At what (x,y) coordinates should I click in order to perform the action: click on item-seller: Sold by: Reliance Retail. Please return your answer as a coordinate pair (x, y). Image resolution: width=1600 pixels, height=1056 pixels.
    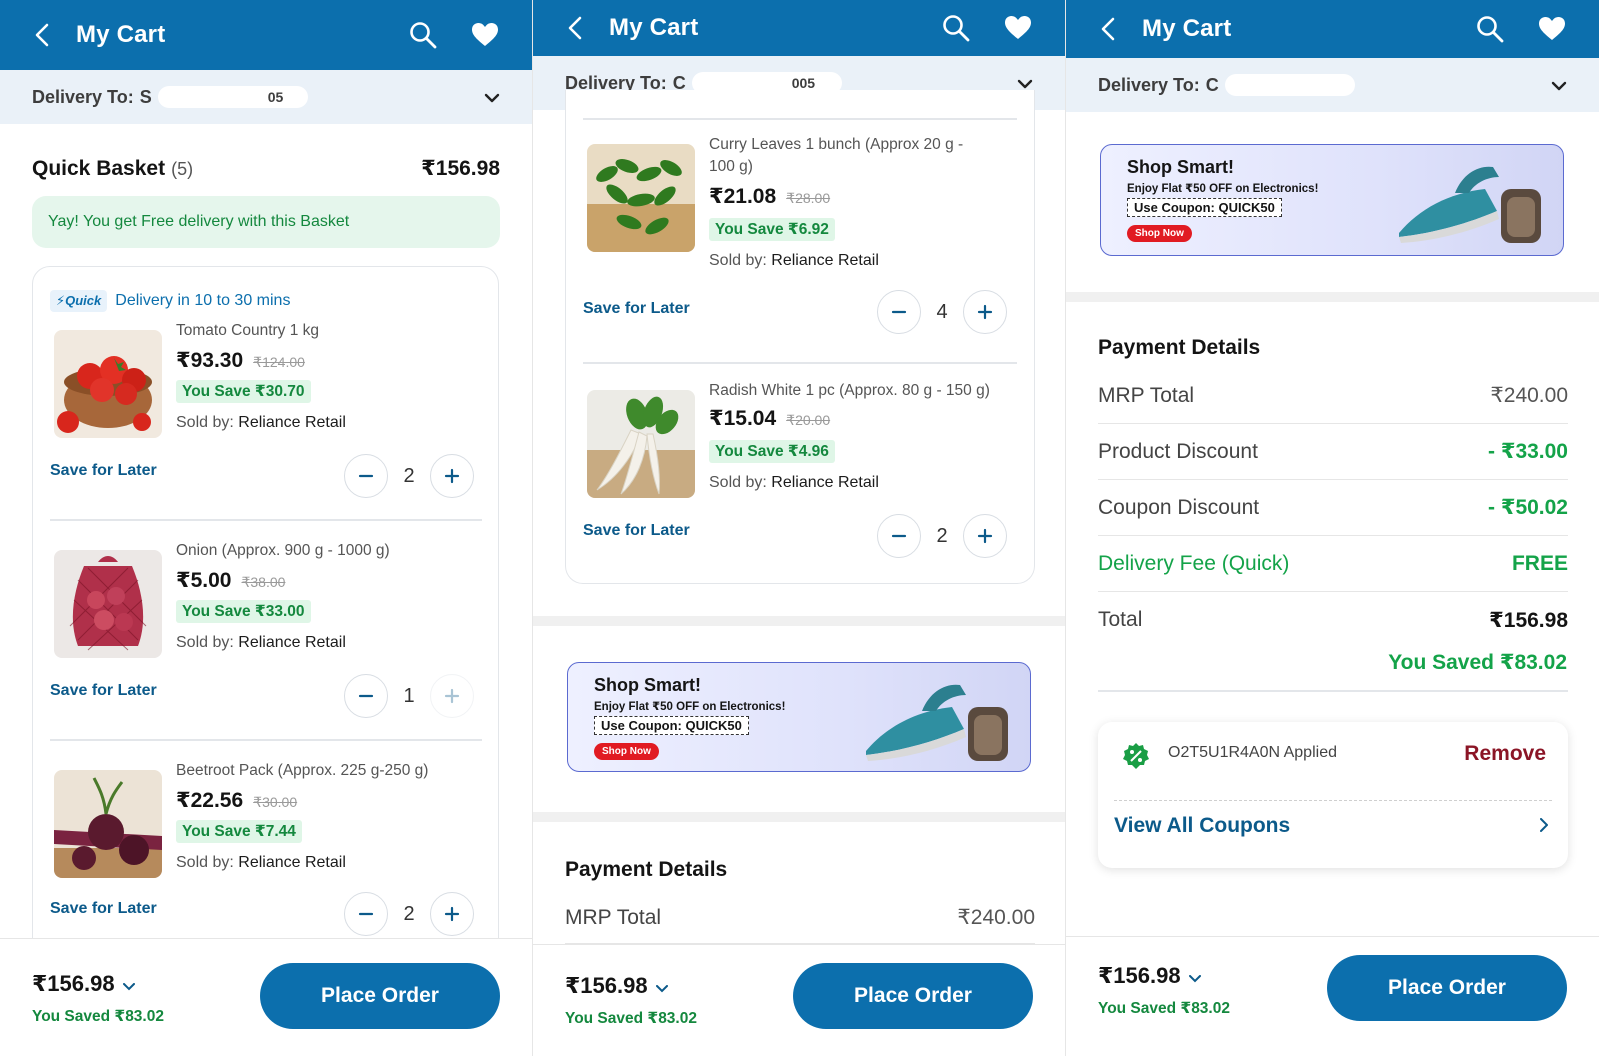
    Looking at the image, I should click on (261, 643).